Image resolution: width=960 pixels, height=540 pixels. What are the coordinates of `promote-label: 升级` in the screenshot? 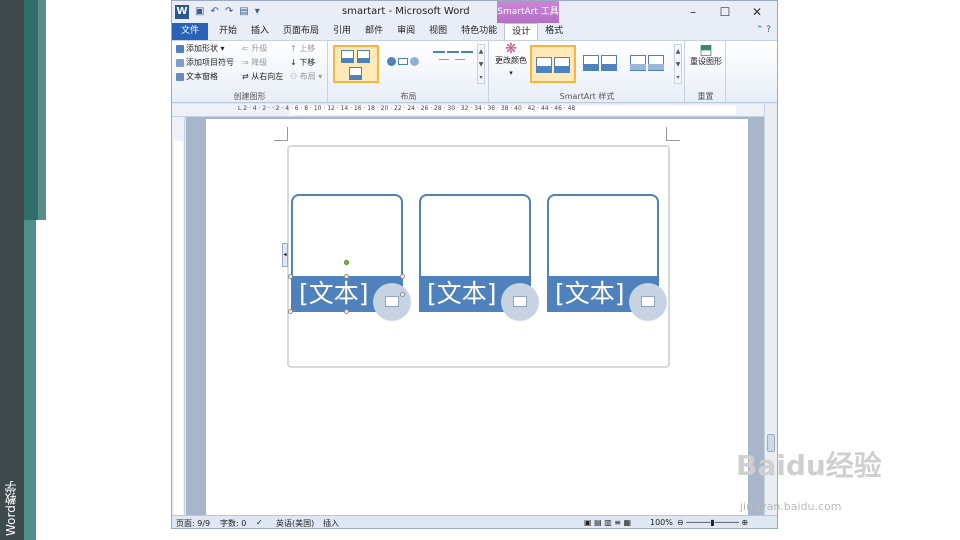 It's located at (259, 48).